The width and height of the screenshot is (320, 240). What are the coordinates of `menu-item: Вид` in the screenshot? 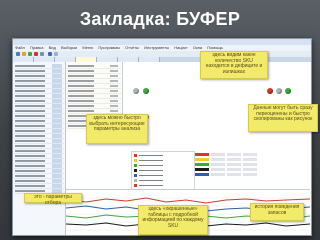 It's located at (52, 47).